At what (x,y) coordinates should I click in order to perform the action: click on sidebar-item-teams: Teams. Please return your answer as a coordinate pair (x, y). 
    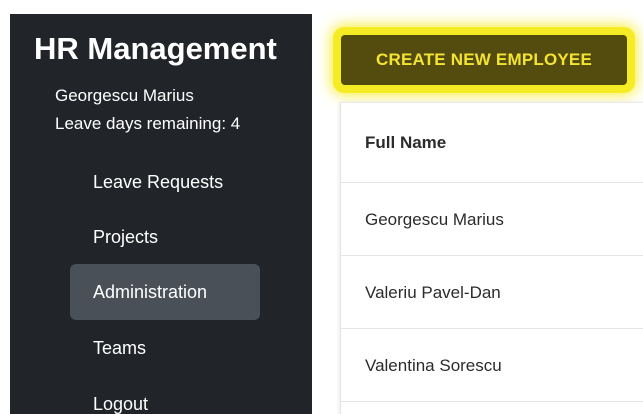
    Looking at the image, I should click on (165, 348).